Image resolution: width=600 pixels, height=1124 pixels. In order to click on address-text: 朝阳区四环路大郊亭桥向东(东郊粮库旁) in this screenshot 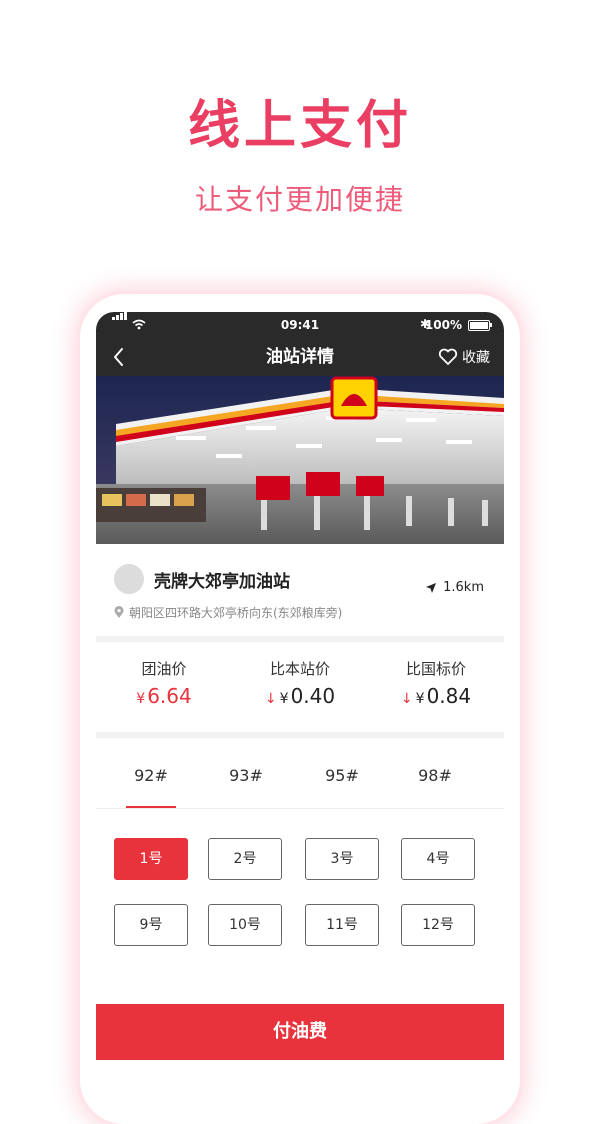, I will do `click(236, 613)`.